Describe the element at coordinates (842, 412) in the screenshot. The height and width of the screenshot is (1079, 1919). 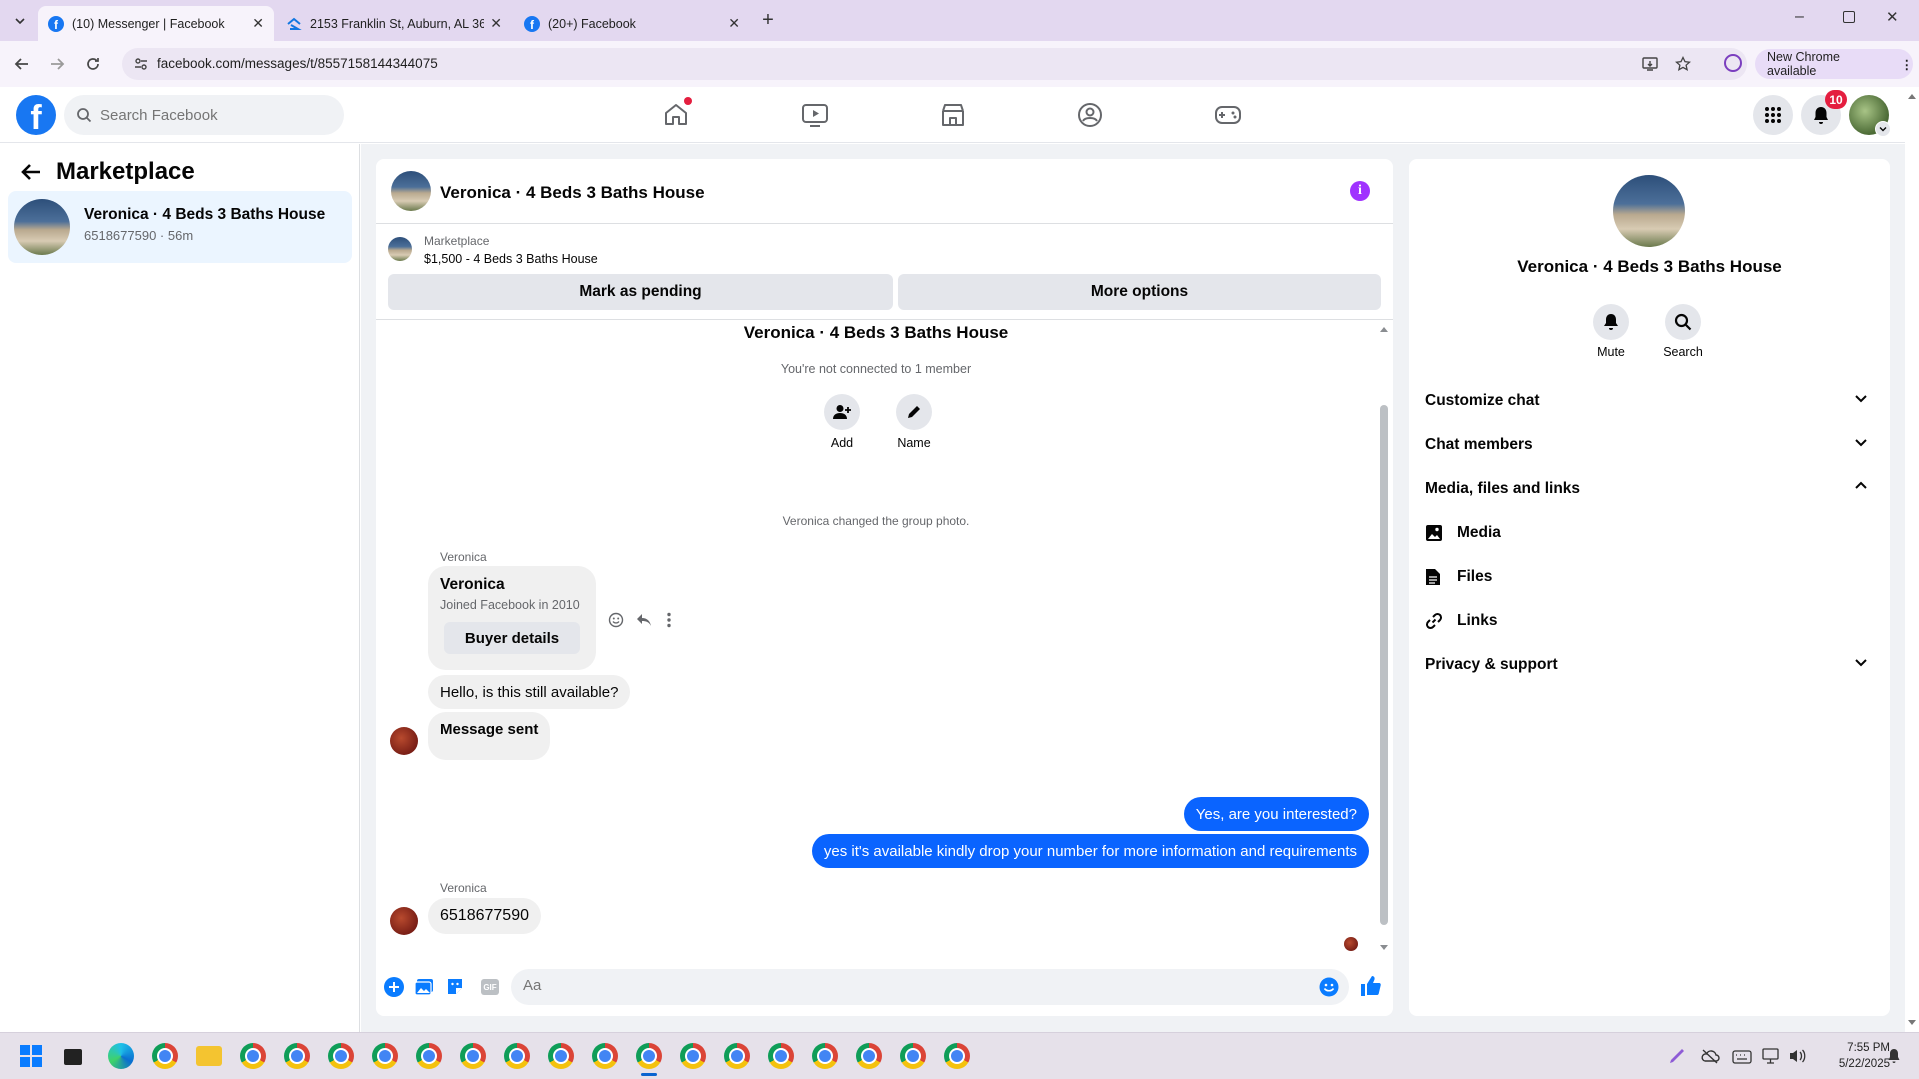
I see `add-member-button` at that location.